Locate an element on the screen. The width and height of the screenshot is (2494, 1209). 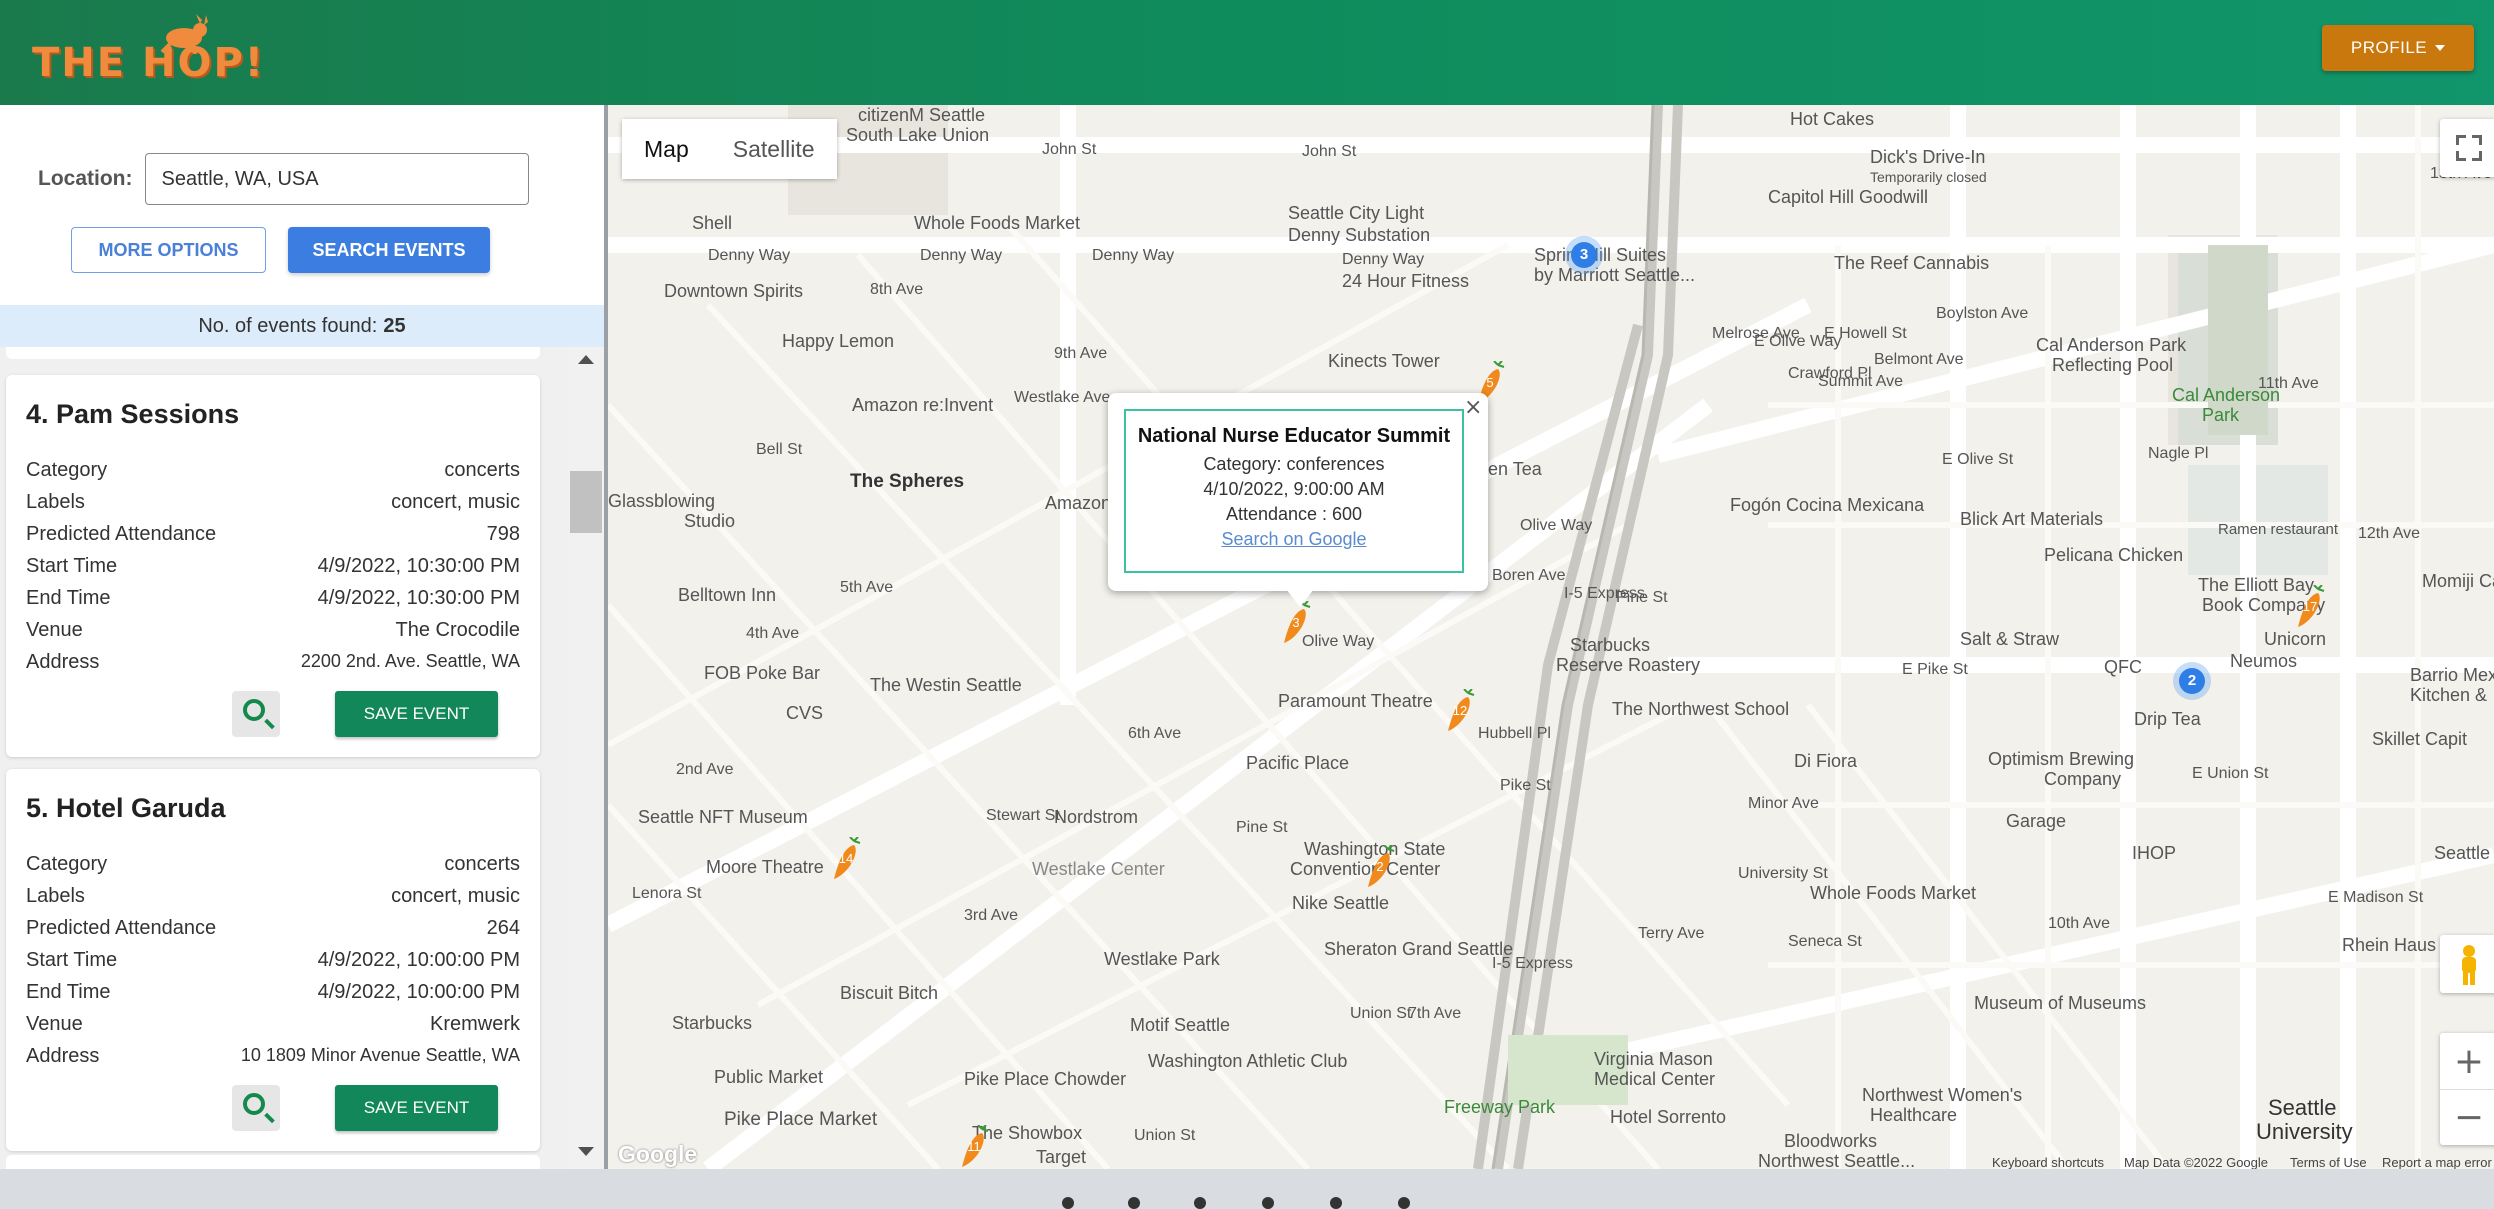
map-label: Paramount Theatre is located at coordinates (1355, 701).